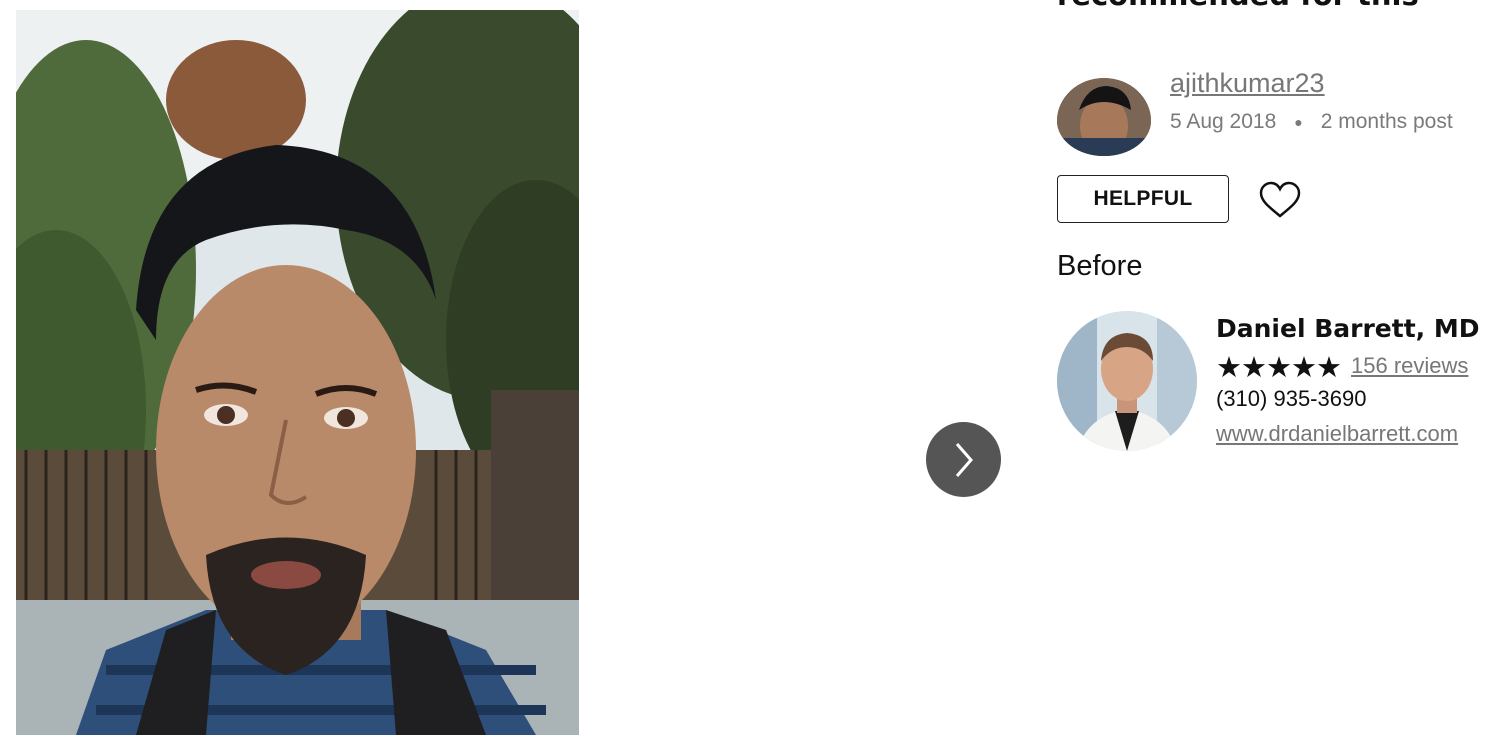  Describe the element at coordinates (1337, 434) in the screenshot. I see `doctor-website-link: www.drdanielbarrett.com` at that location.